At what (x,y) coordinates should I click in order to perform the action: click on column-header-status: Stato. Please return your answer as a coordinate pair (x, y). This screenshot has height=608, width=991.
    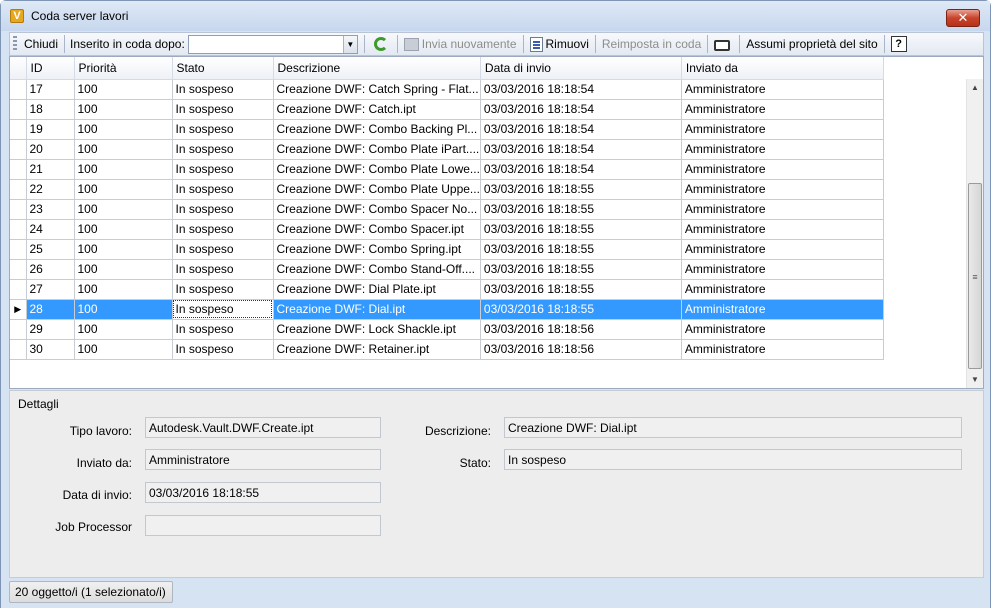
    Looking at the image, I should click on (223, 68).